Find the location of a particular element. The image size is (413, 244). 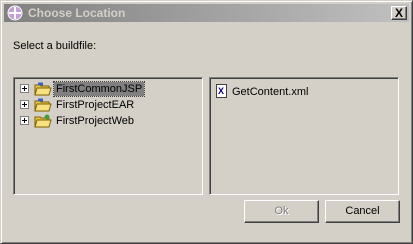

tree-item-firstprojectweb: FirstProjectWeb is located at coordinates (108, 121).